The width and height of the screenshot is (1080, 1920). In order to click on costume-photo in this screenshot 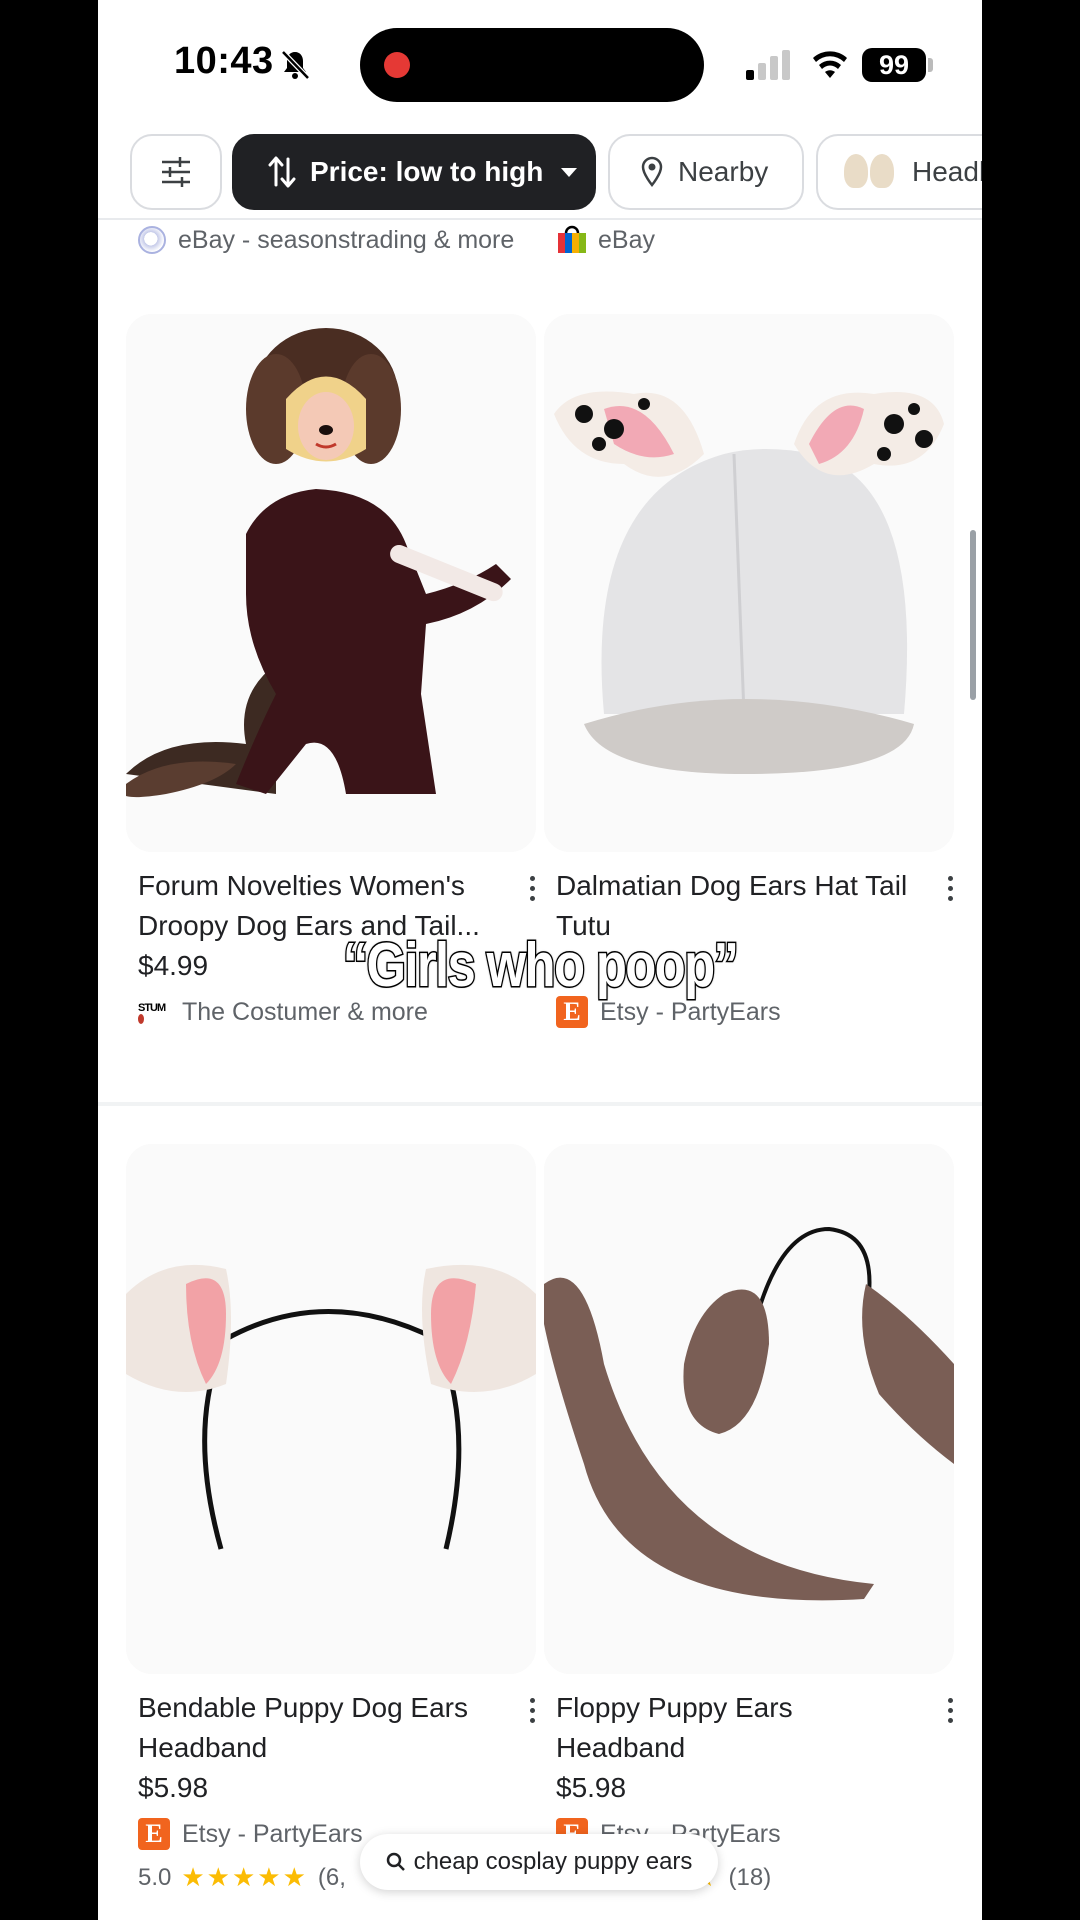, I will do `click(331, 583)`.